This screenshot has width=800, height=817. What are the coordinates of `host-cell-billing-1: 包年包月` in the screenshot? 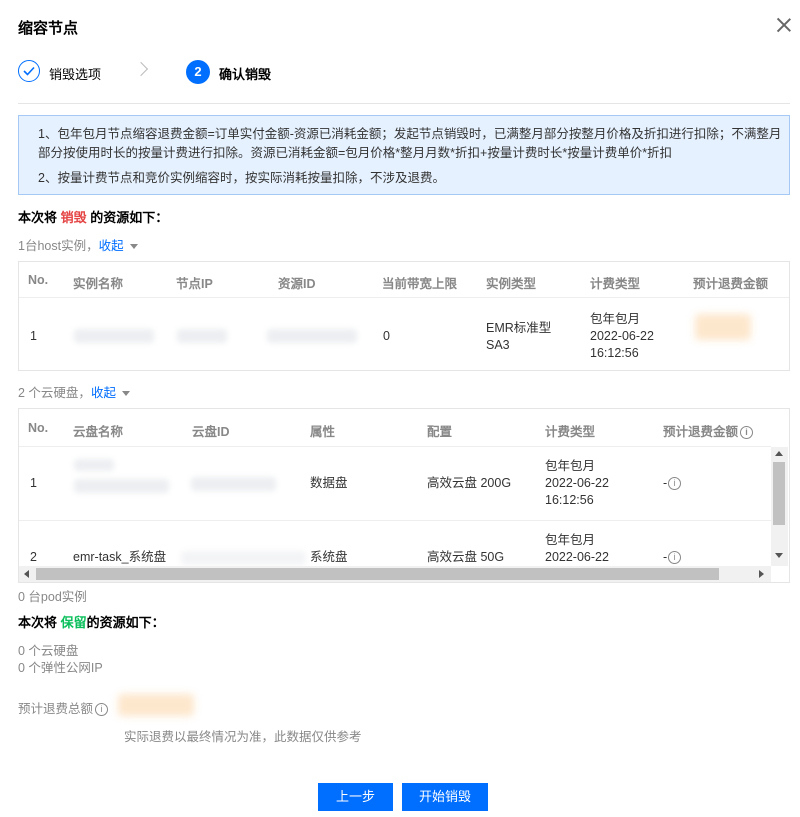 It's located at (615, 319).